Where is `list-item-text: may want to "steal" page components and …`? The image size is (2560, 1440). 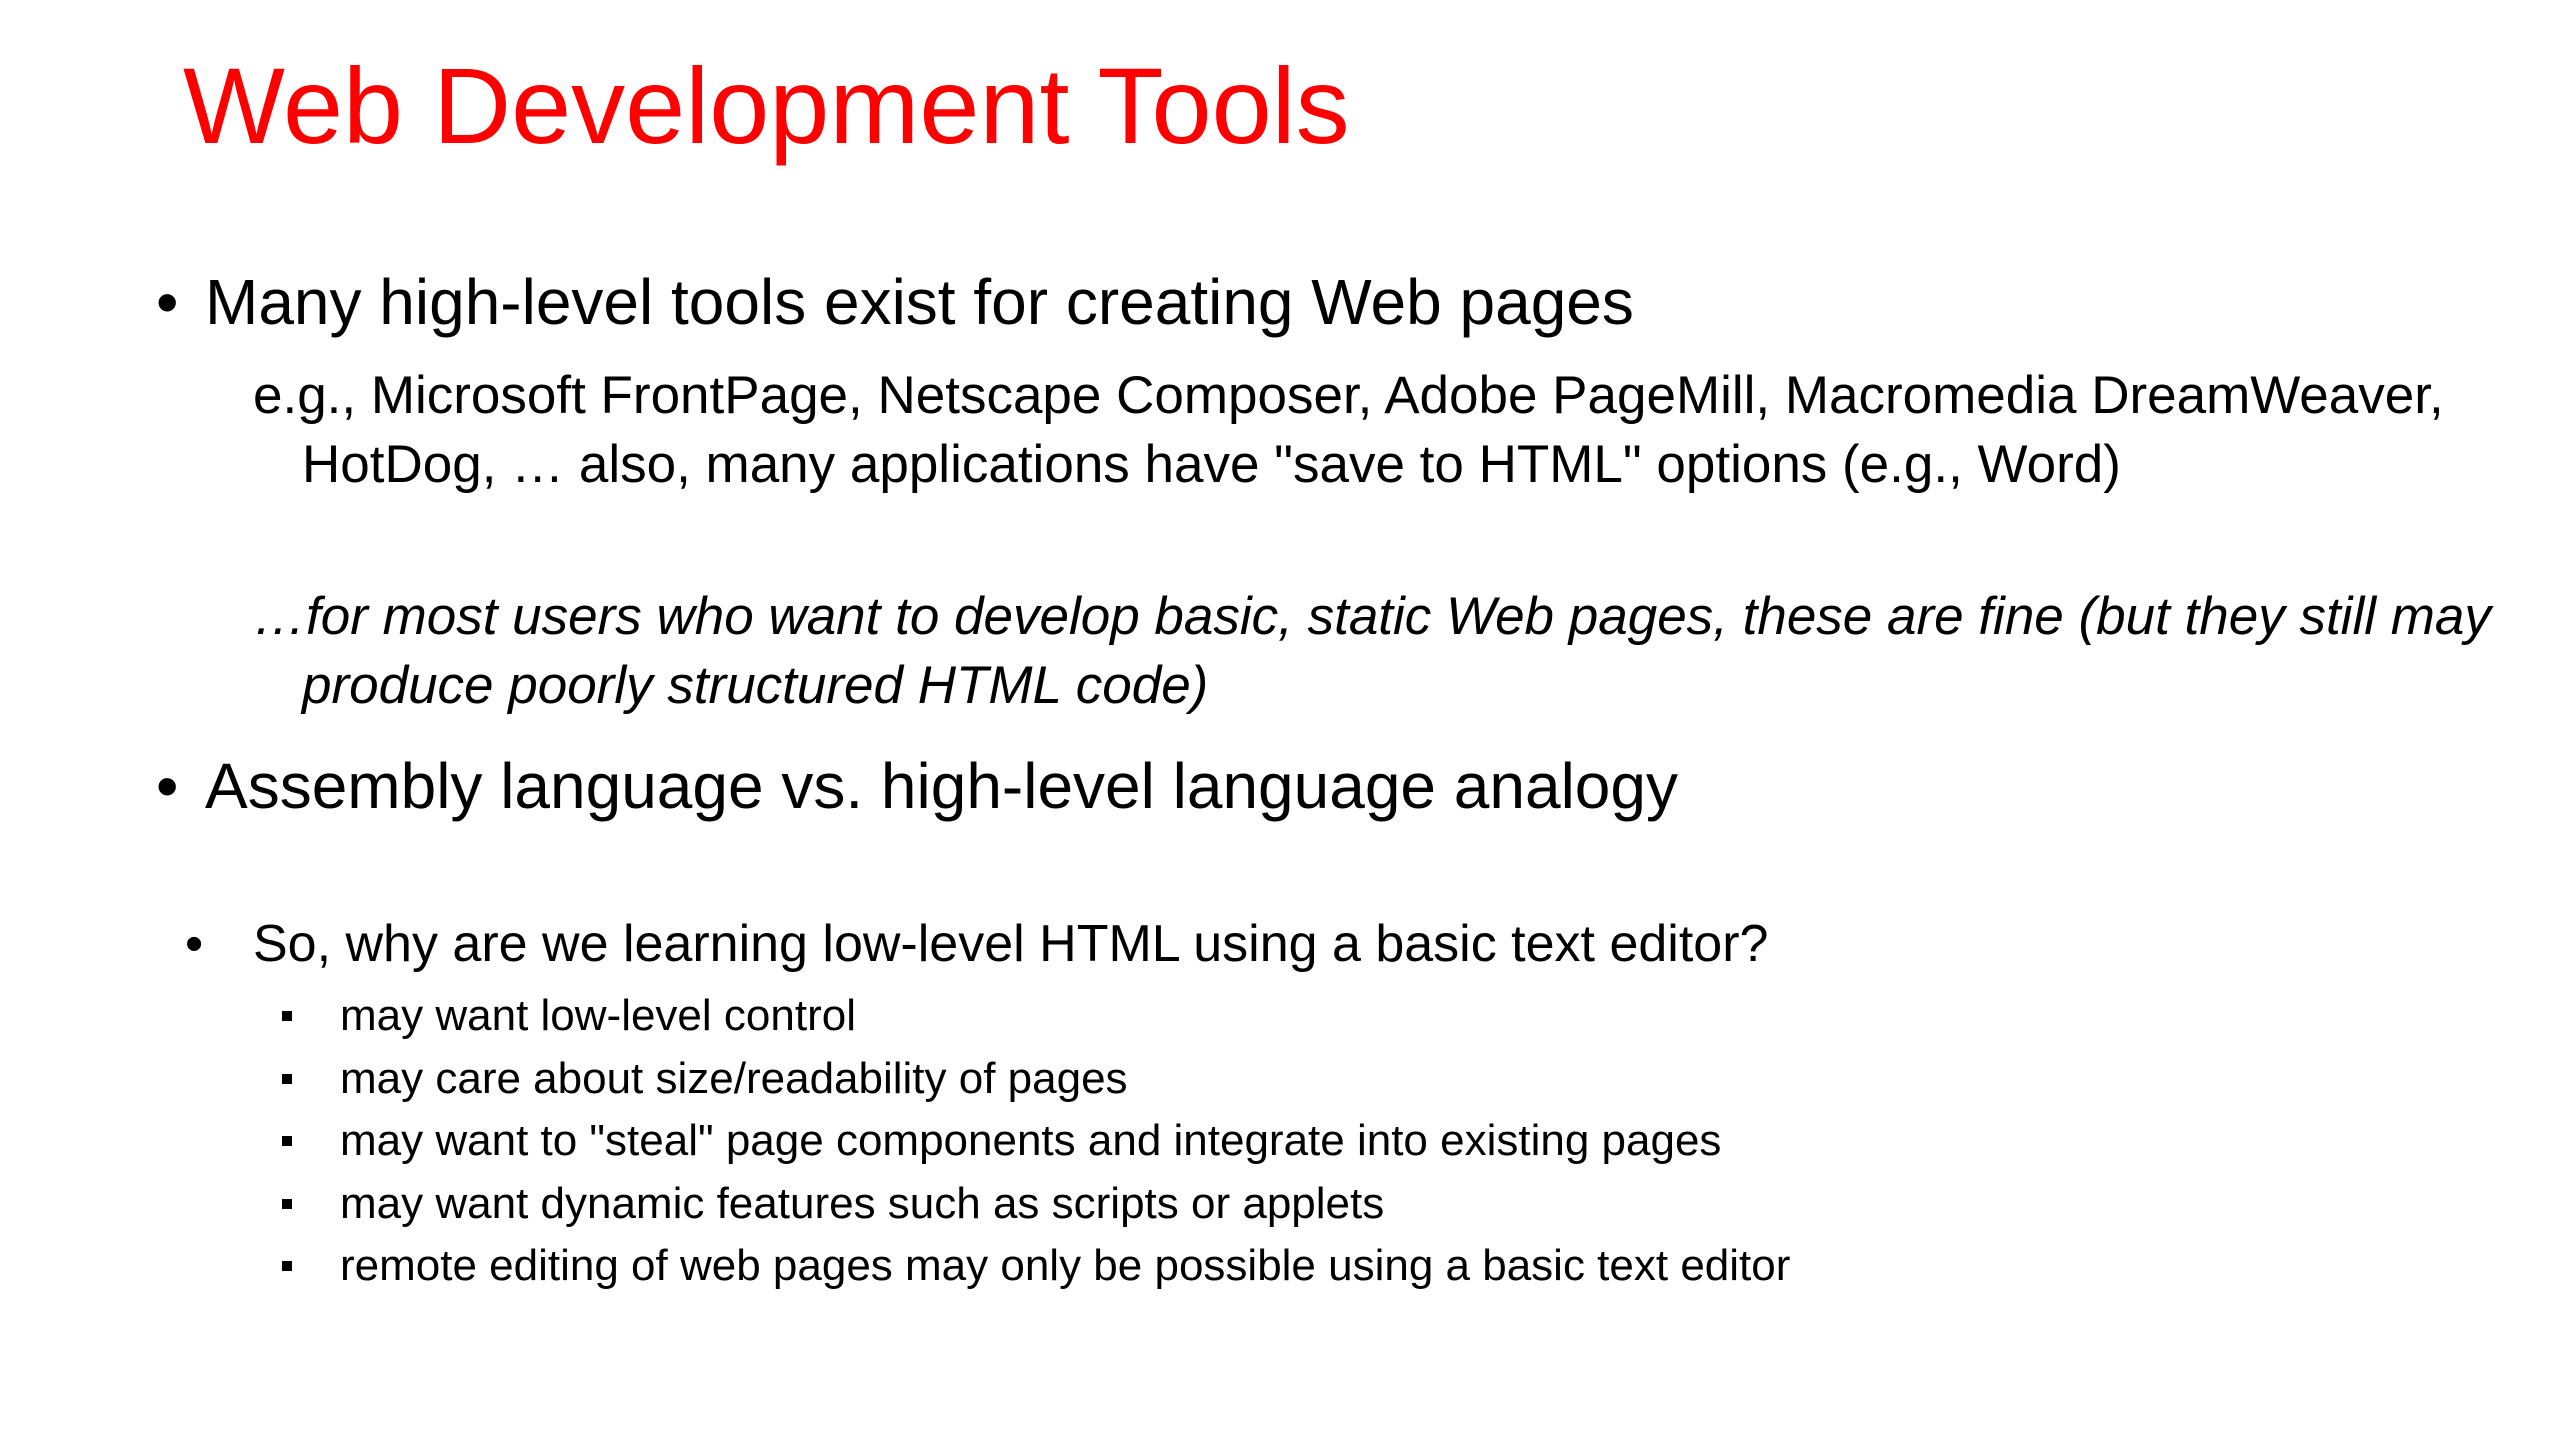 list-item-text: may want to "steal" page components and … is located at coordinates (1031, 1140).